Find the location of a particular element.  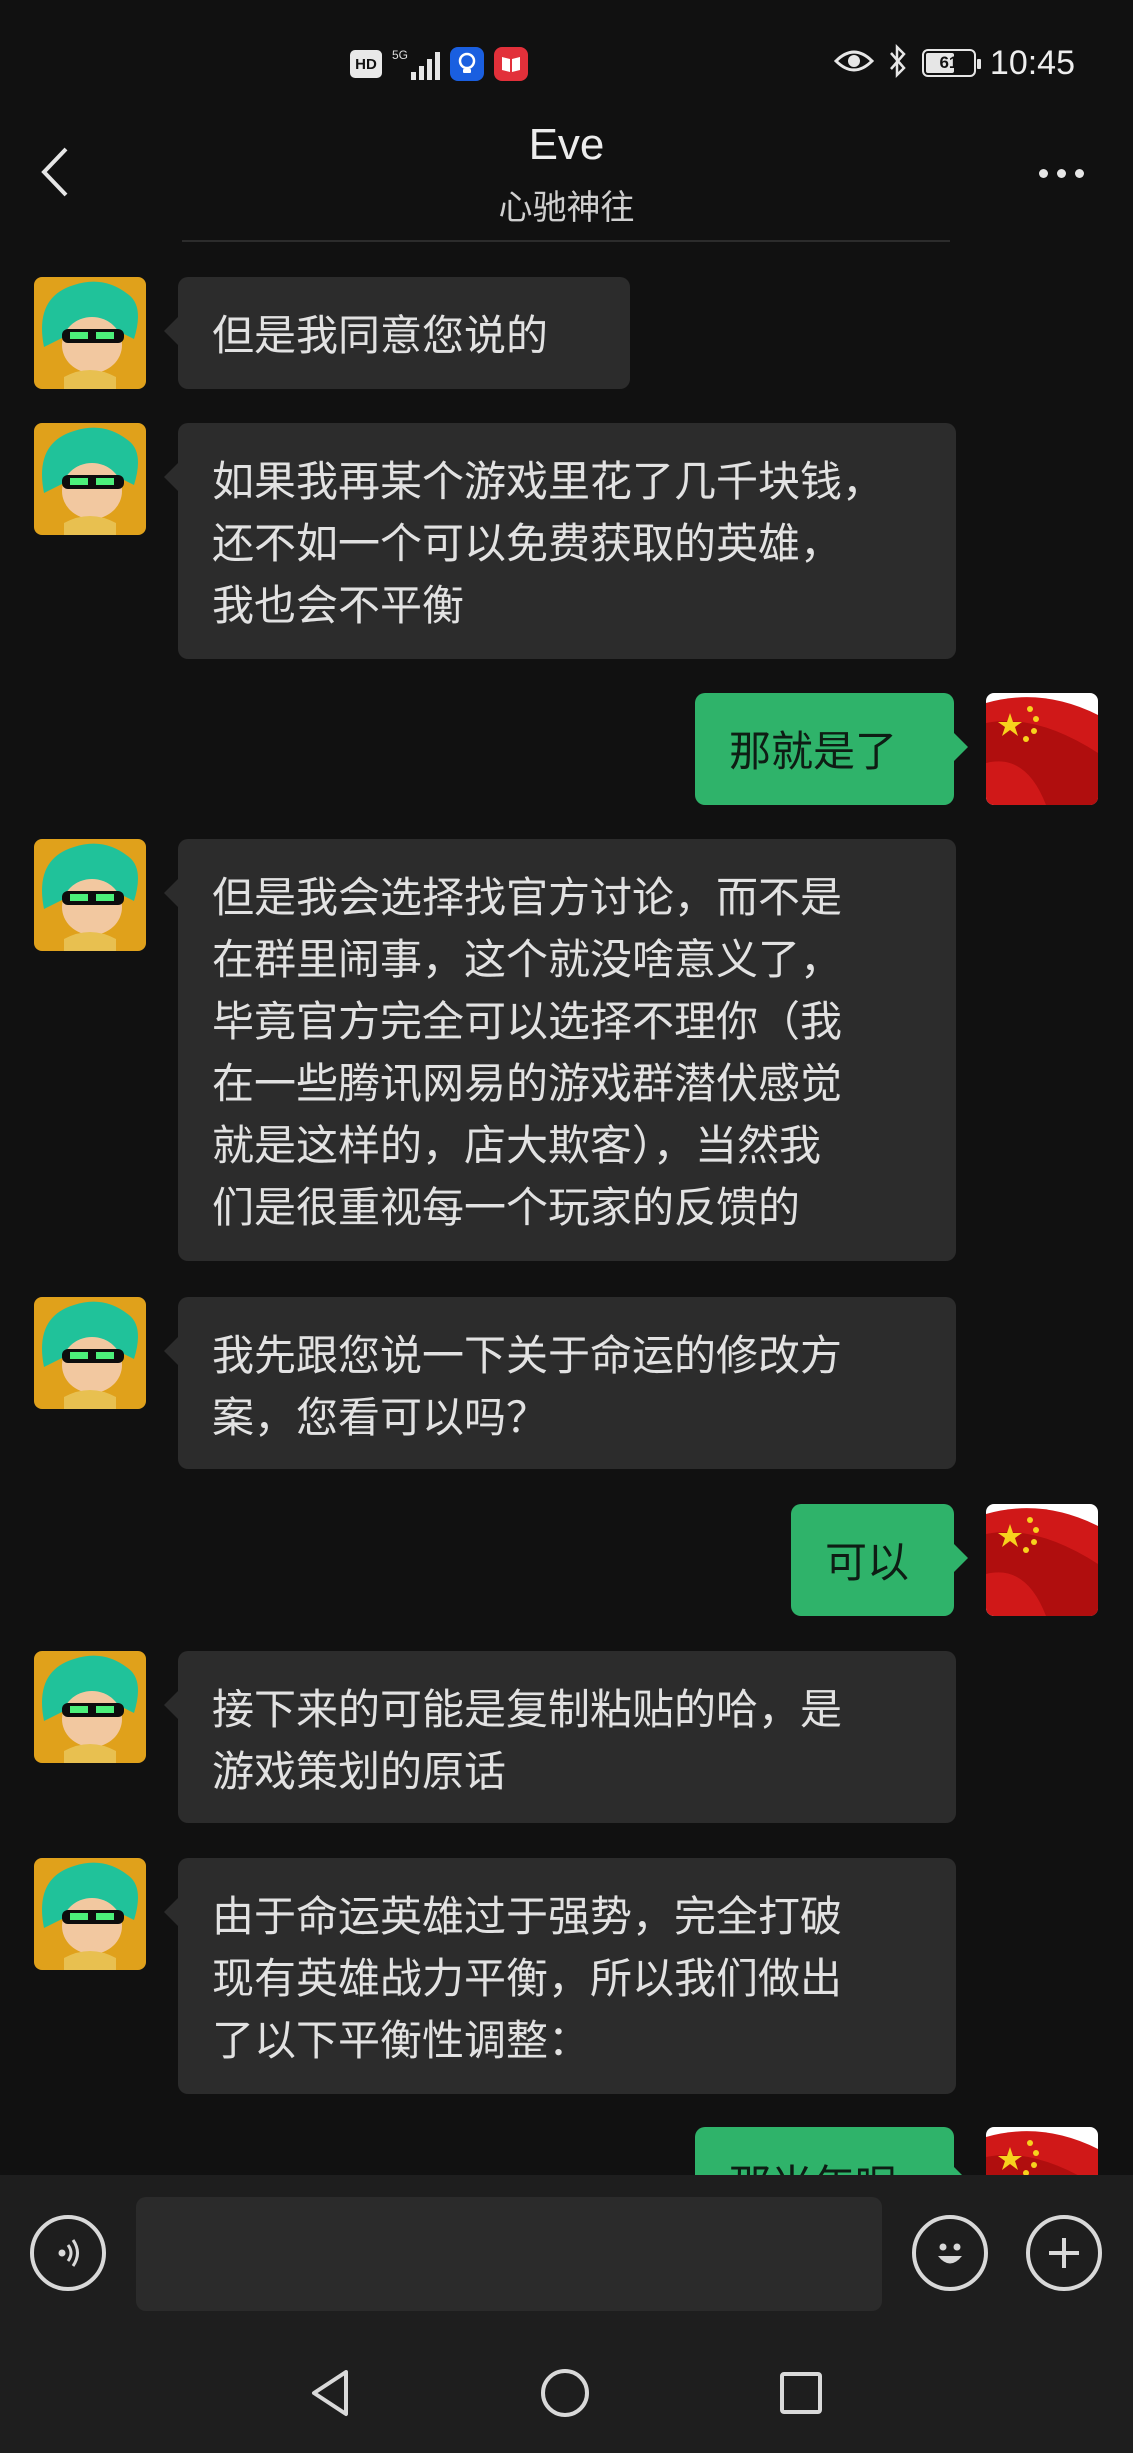

system-nav-bar is located at coordinates (566, 2393).